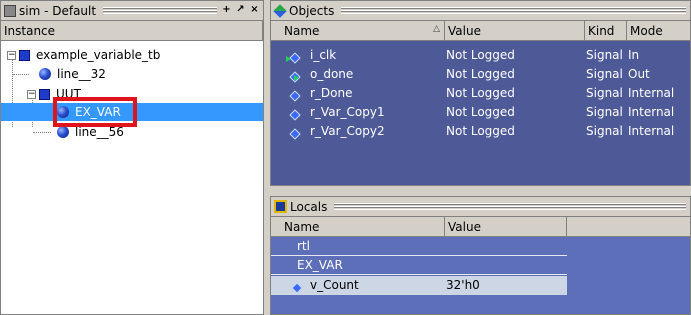 The height and width of the screenshot is (315, 691). I want to click on locals-column-header: Name Value, so click(480, 227).